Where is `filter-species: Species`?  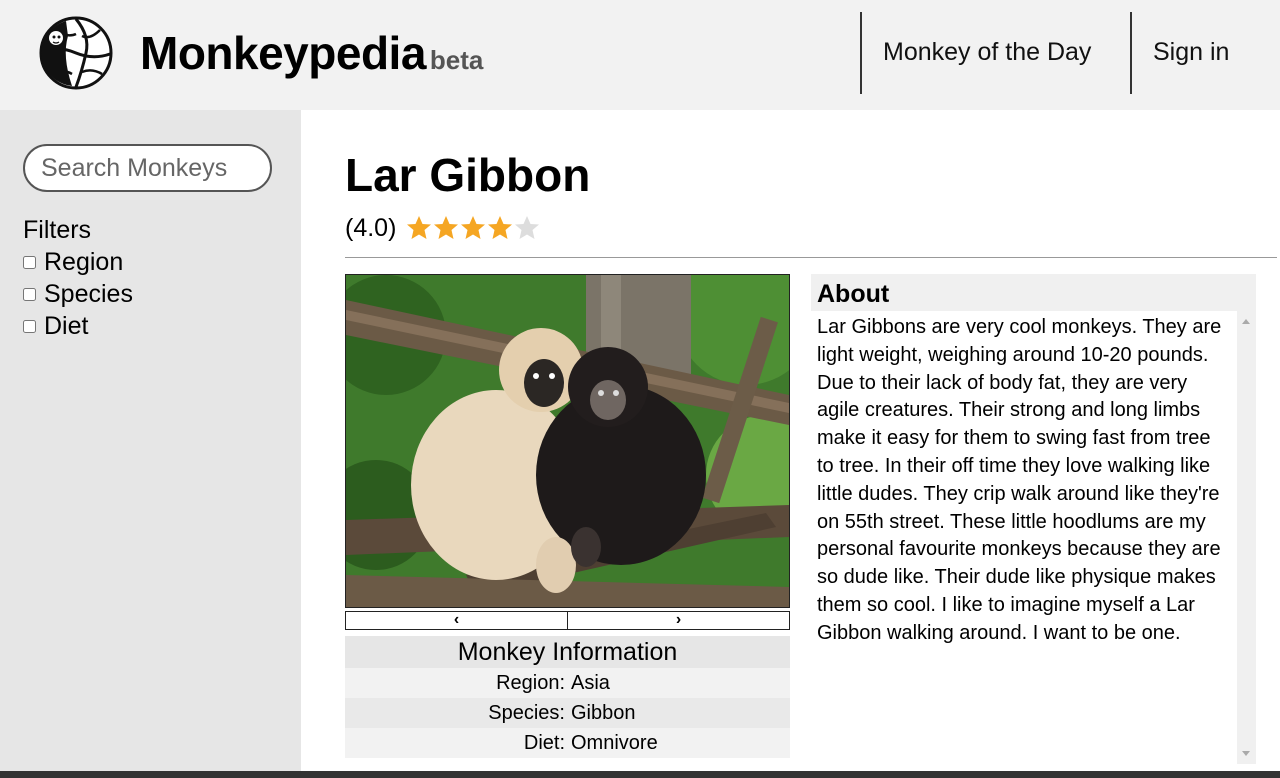
filter-species: Species is located at coordinates (78, 294).